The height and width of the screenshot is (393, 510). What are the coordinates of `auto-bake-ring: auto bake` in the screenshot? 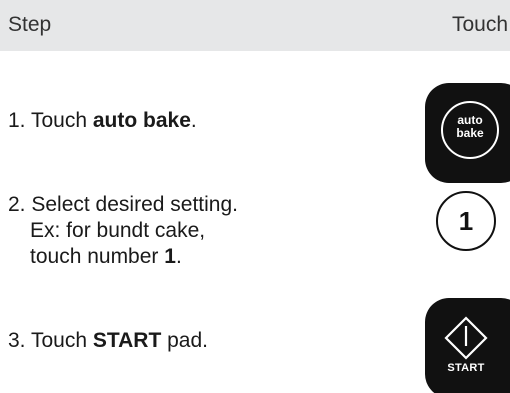 It's located at (470, 130).